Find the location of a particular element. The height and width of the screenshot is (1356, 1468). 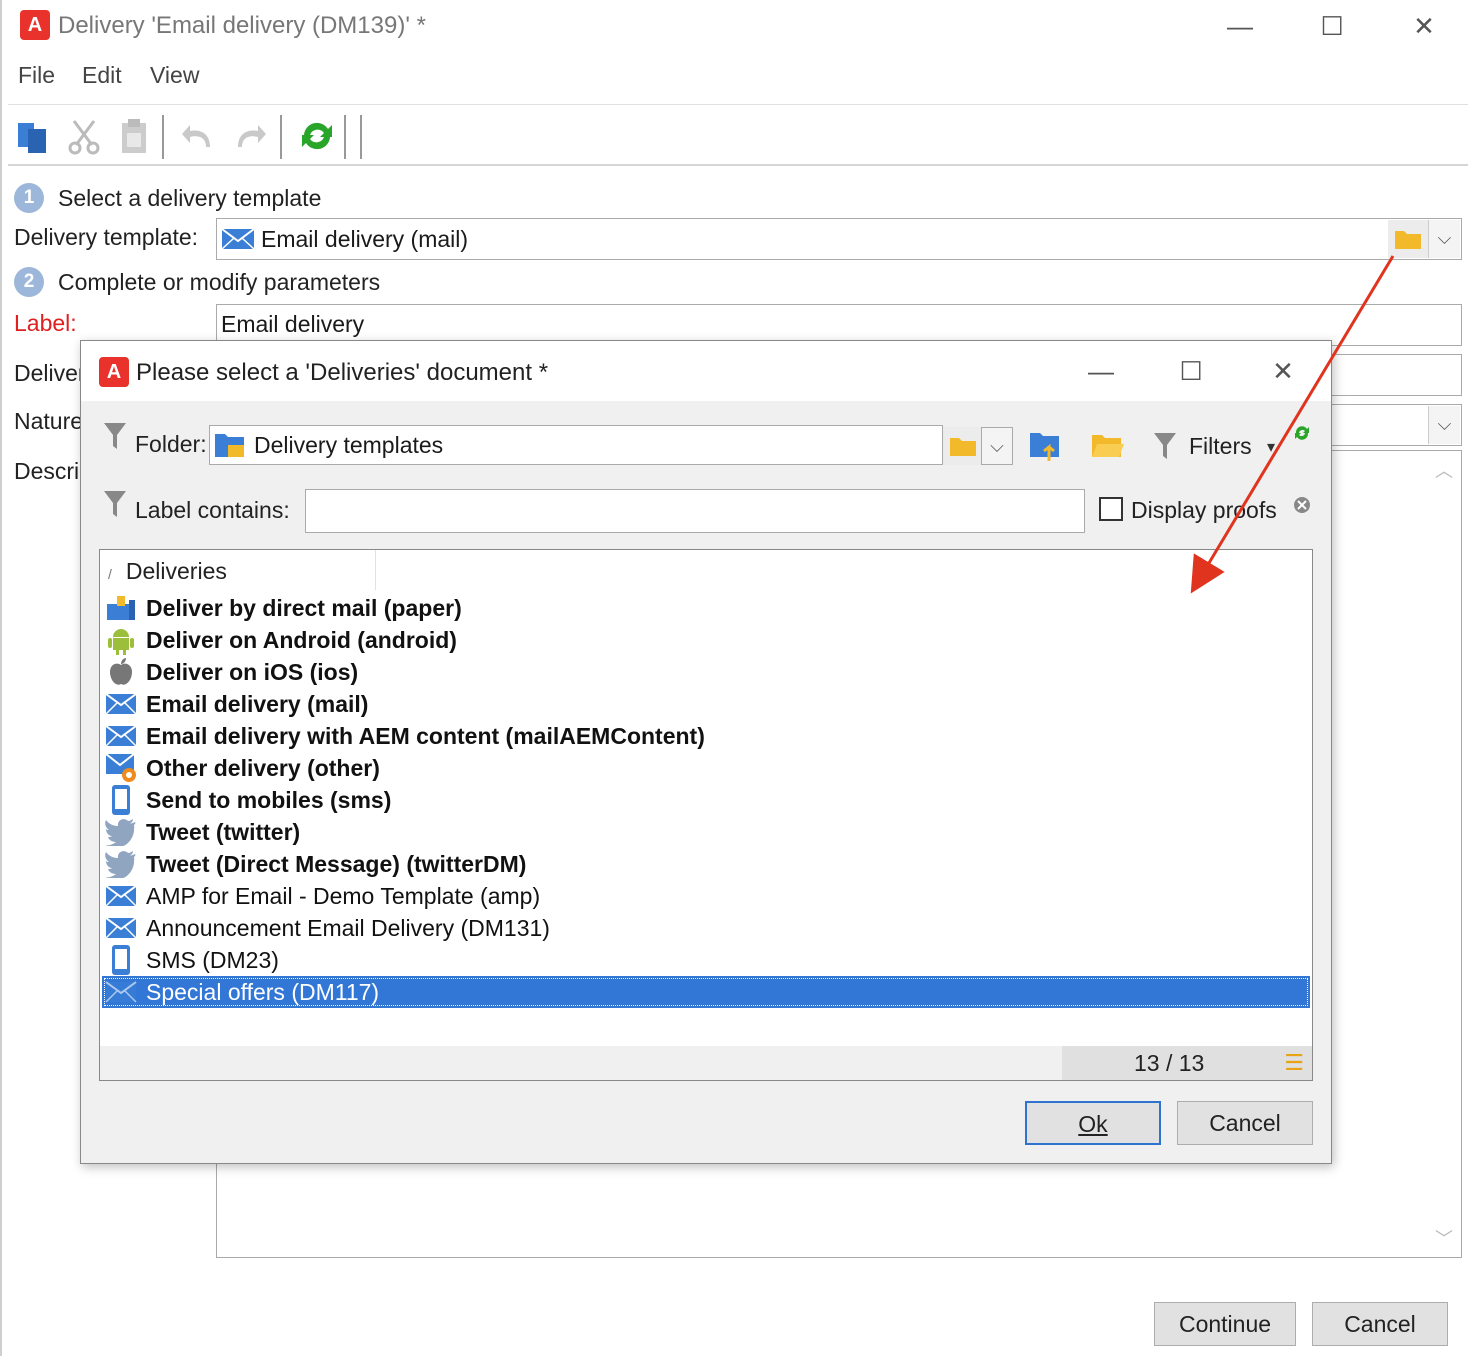

list-item: Send to mobiles (sms) is located at coordinates (706, 800).